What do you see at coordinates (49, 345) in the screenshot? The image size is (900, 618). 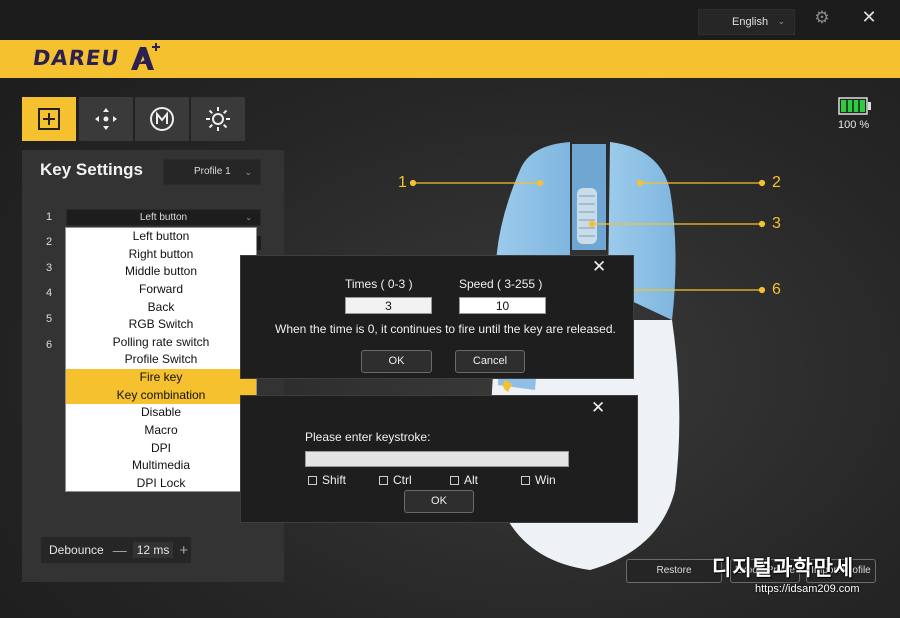 I see `key-number: 6` at bounding box center [49, 345].